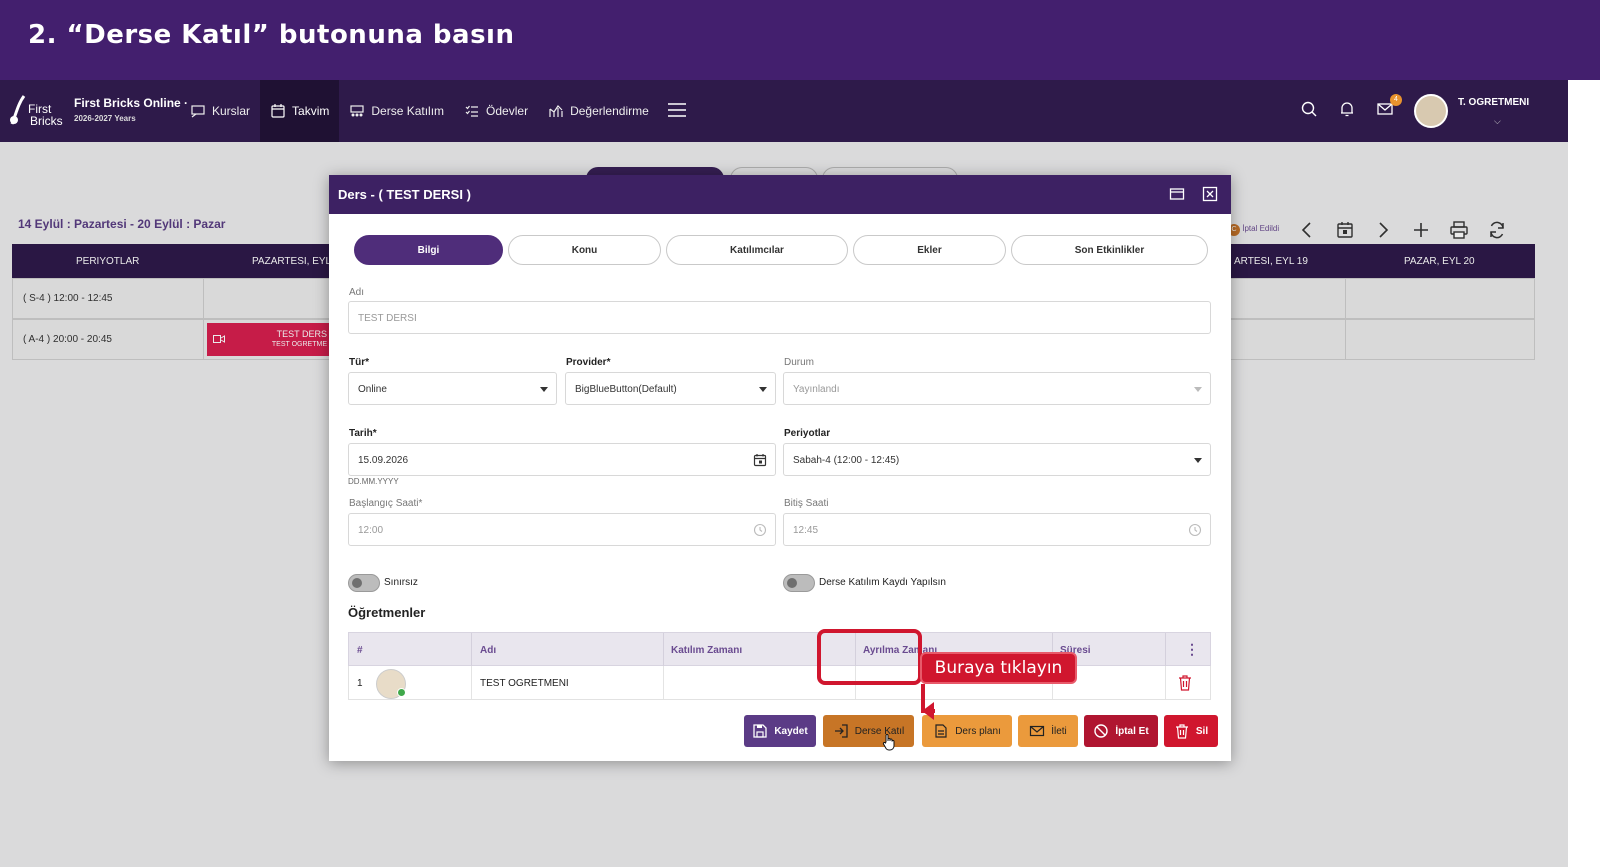 This screenshot has height=867, width=1600. I want to click on save-icon, so click(760, 731).